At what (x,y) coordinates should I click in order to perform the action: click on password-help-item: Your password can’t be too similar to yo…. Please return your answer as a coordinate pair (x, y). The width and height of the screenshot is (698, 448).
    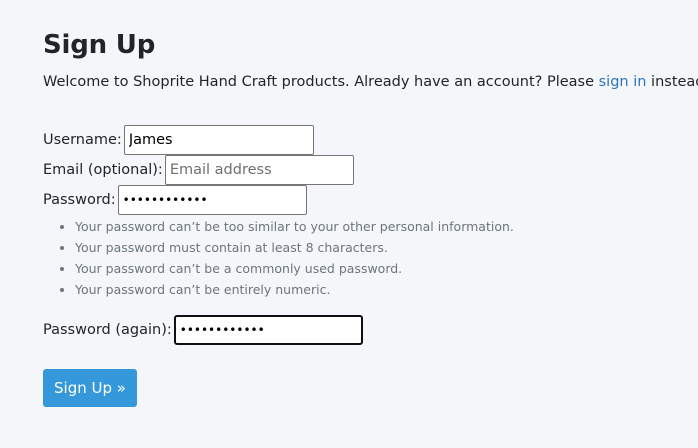
    Looking at the image, I should click on (294, 226).